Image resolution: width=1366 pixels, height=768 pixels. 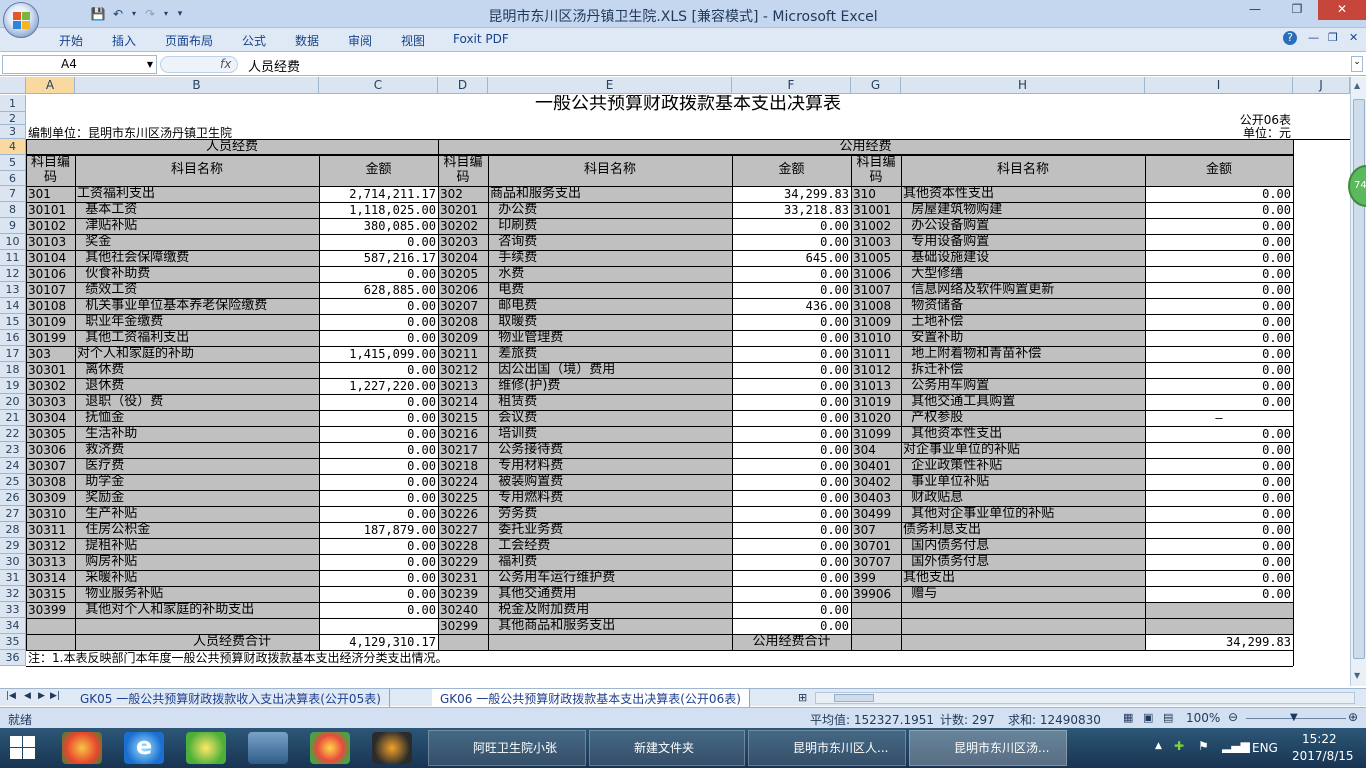 What do you see at coordinates (1023, 562) in the screenshot?
I see `name-cell: 国外债务付息` at bounding box center [1023, 562].